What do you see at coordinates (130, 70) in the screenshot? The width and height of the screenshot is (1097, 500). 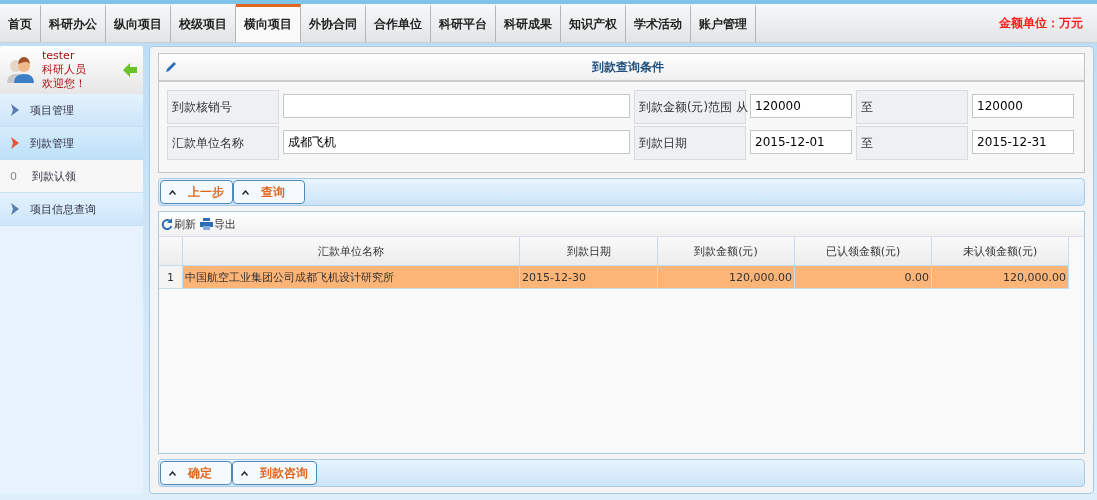 I see `back-arrow-icon` at bounding box center [130, 70].